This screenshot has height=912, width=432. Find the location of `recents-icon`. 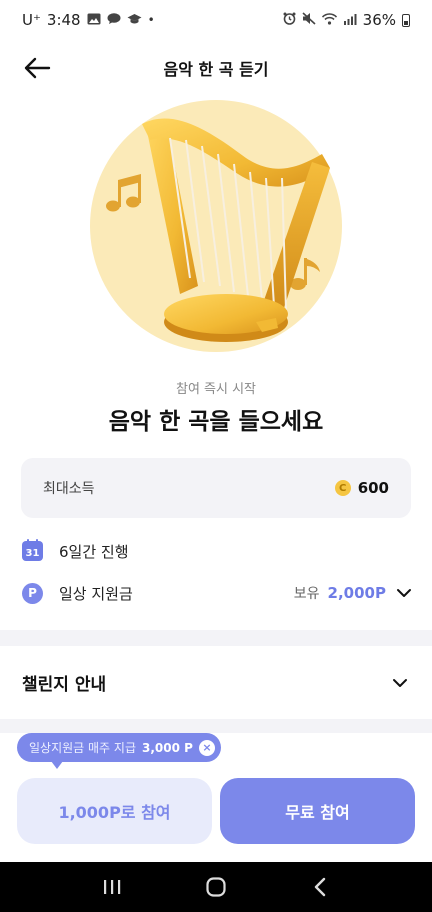

recents-icon is located at coordinates (112, 887).